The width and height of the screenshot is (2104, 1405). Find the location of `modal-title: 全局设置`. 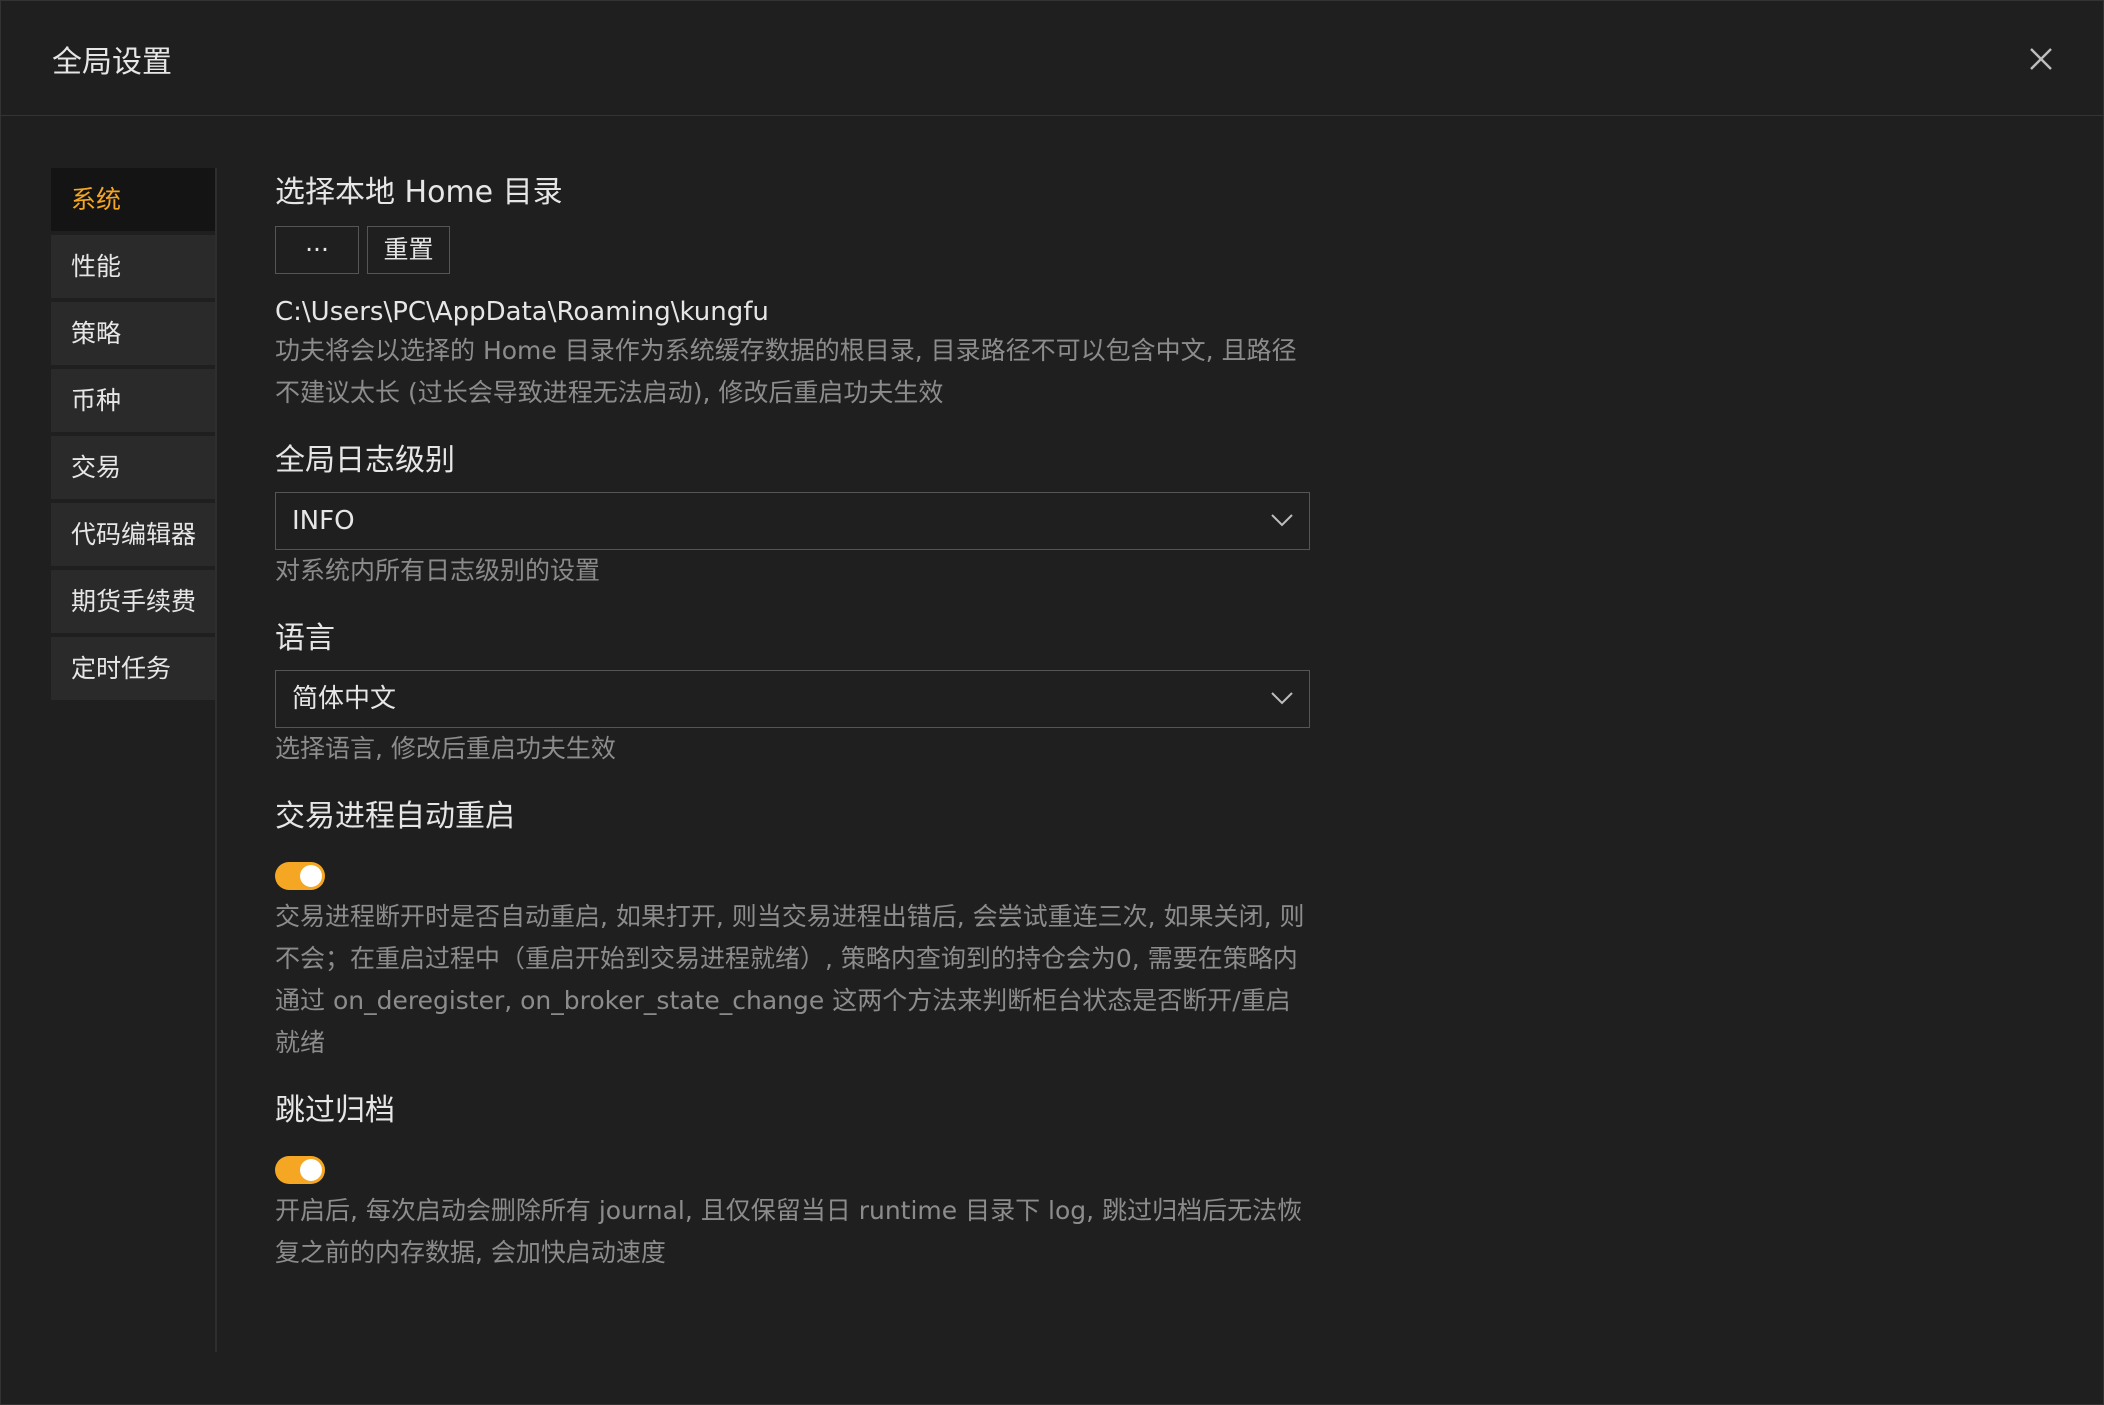

modal-title: 全局设置 is located at coordinates (112, 62).